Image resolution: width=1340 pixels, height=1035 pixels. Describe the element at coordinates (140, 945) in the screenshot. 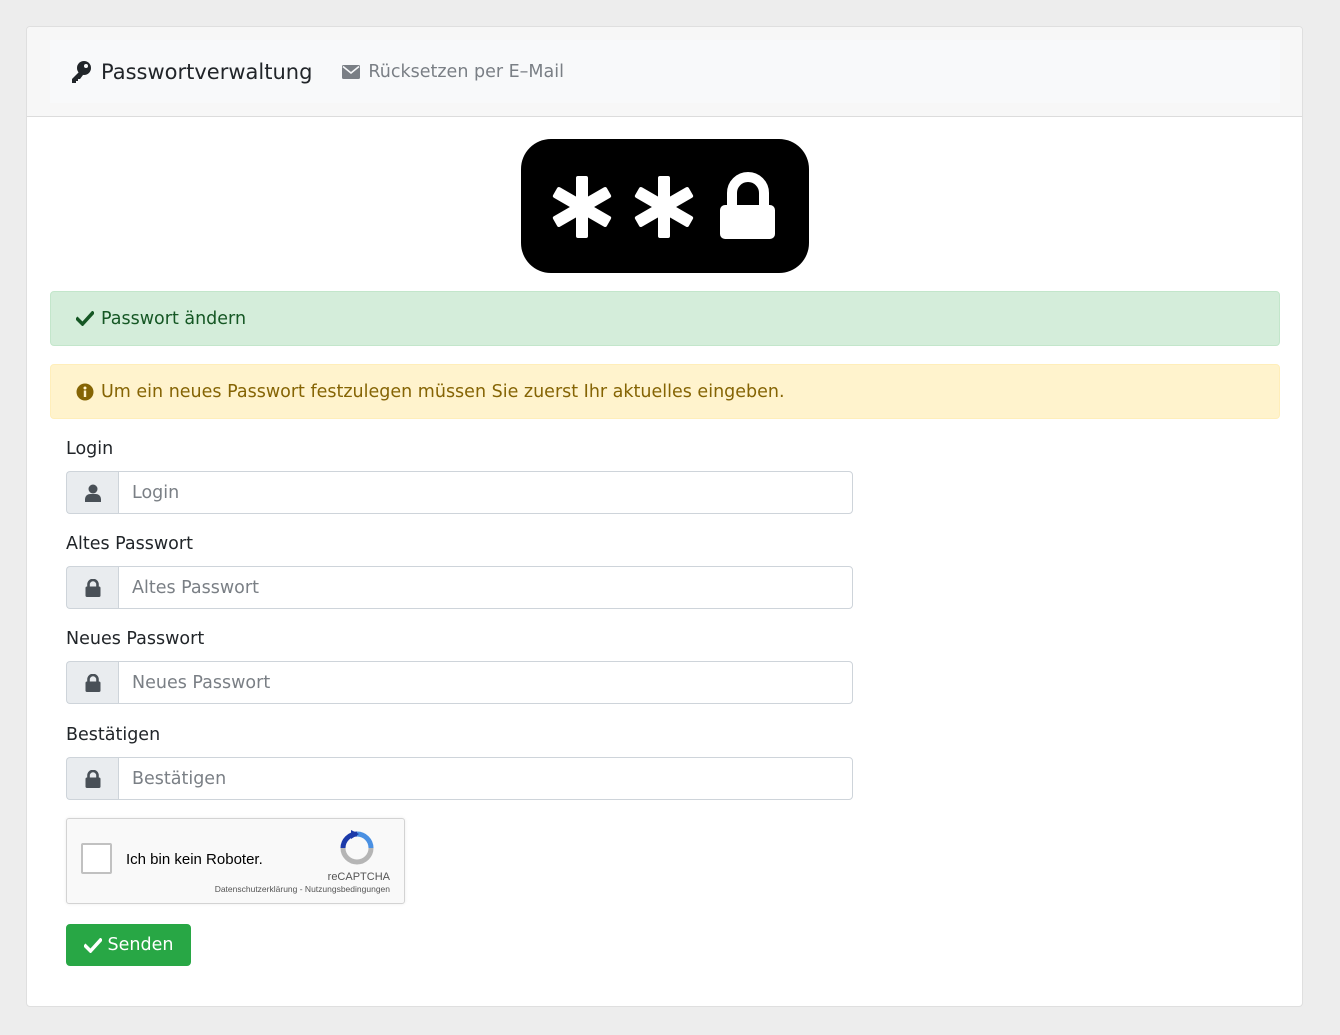

I see `send-button-label: Senden` at that location.